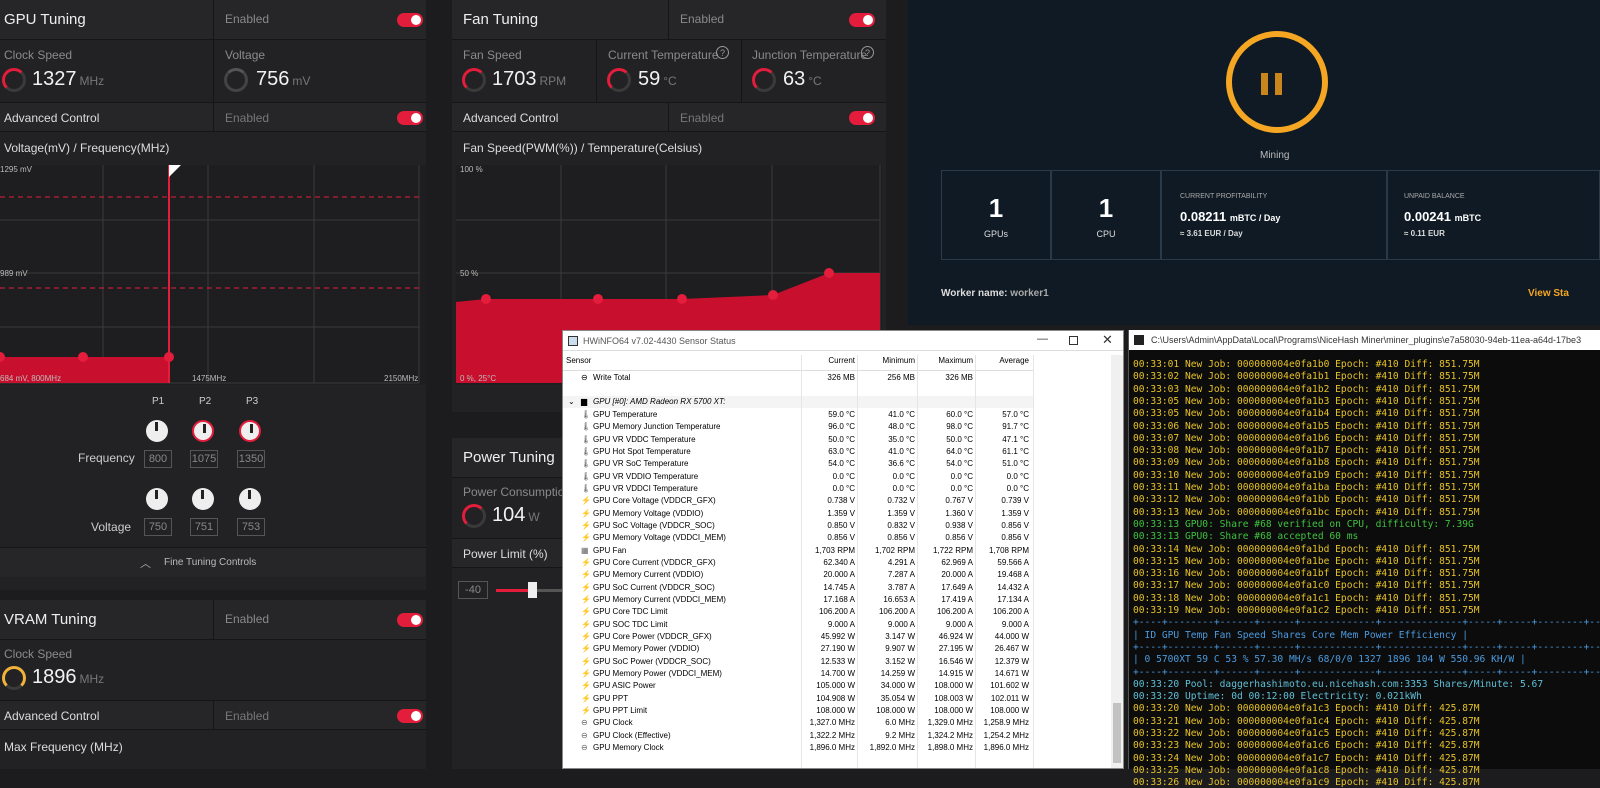 The height and width of the screenshot is (788, 1600). Describe the element at coordinates (862, 20) in the screenshot. I see `fan-tuning-toggle` at that location.